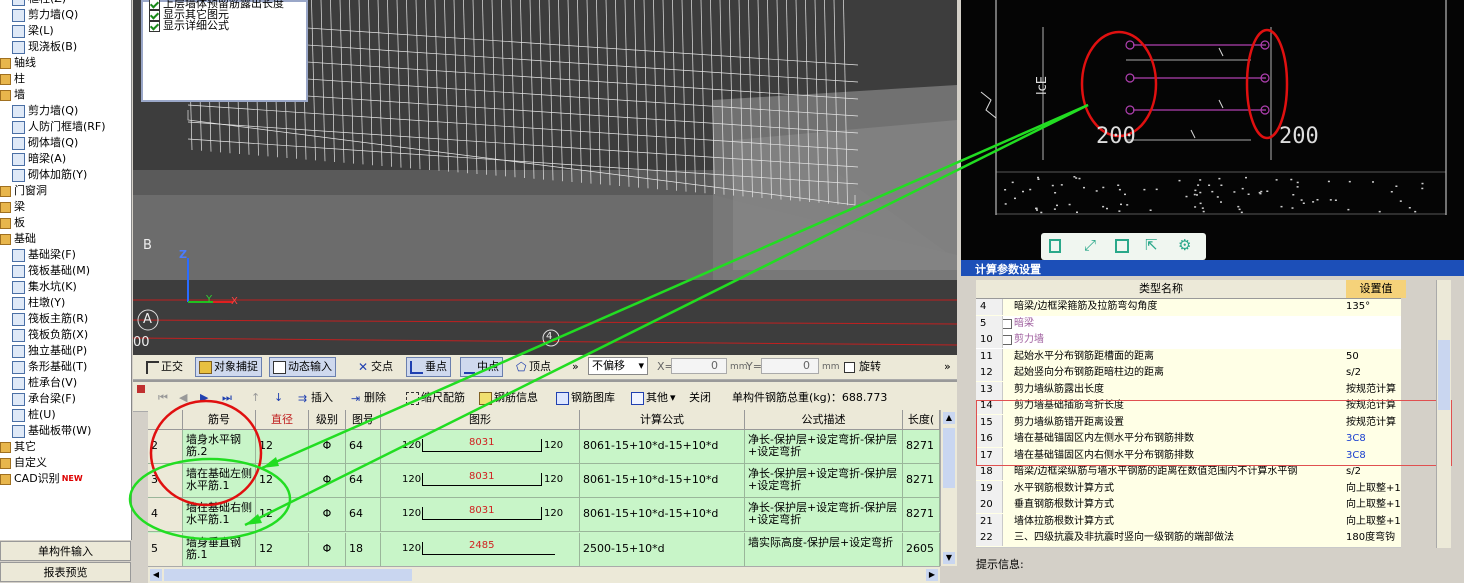 This screenshot has width=1464, height=583. Describe the element at coordinates (662, 549) in the screenshot. I see `cell-formula: 2500-15+10*d` at that location.